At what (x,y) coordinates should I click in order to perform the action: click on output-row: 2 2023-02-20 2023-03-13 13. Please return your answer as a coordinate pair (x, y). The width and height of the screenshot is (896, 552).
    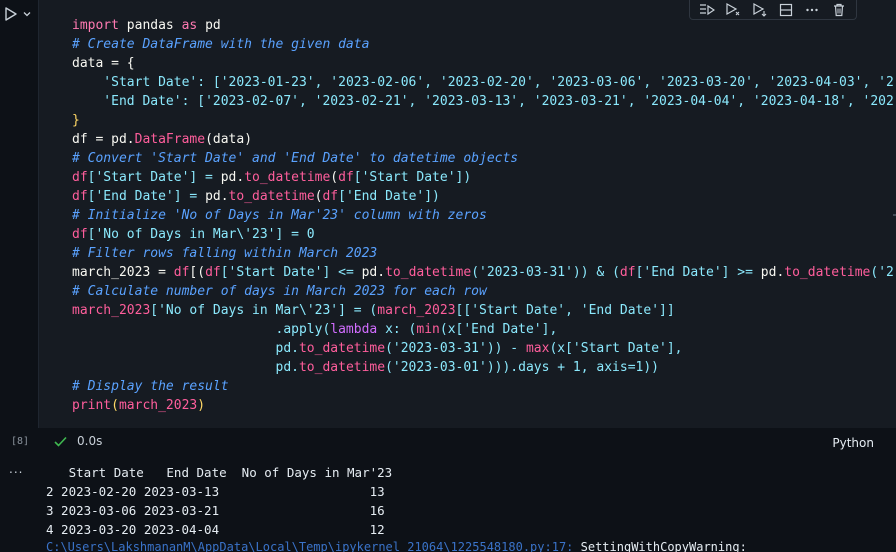
    Looking at the image, I should click on (215, 491).